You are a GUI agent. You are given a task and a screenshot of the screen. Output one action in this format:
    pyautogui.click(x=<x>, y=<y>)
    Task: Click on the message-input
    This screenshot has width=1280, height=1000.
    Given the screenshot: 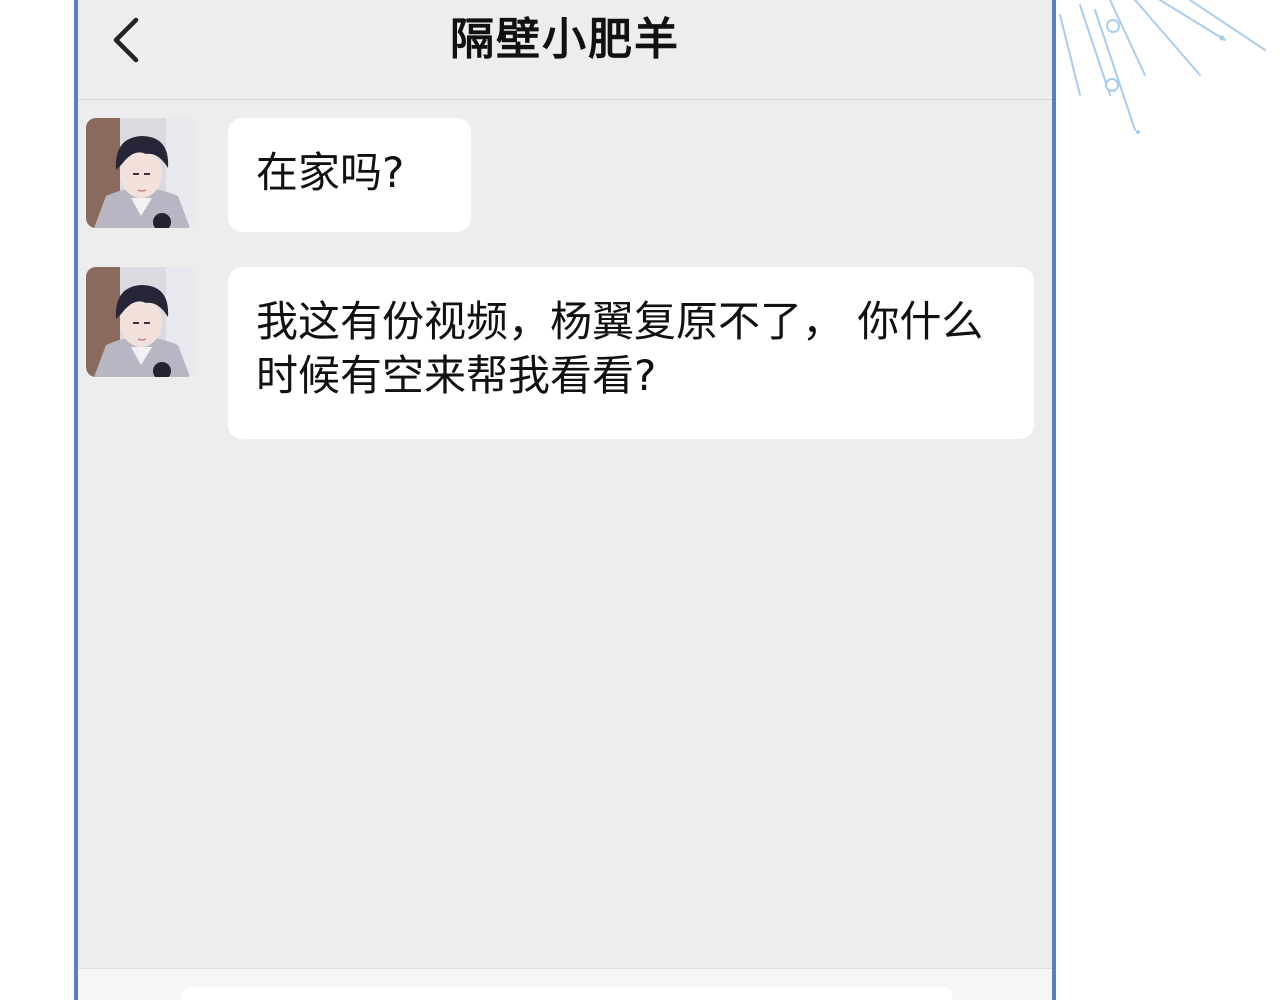 What is the action you would take?
    pyautogui.click(x=567, y=993)
    